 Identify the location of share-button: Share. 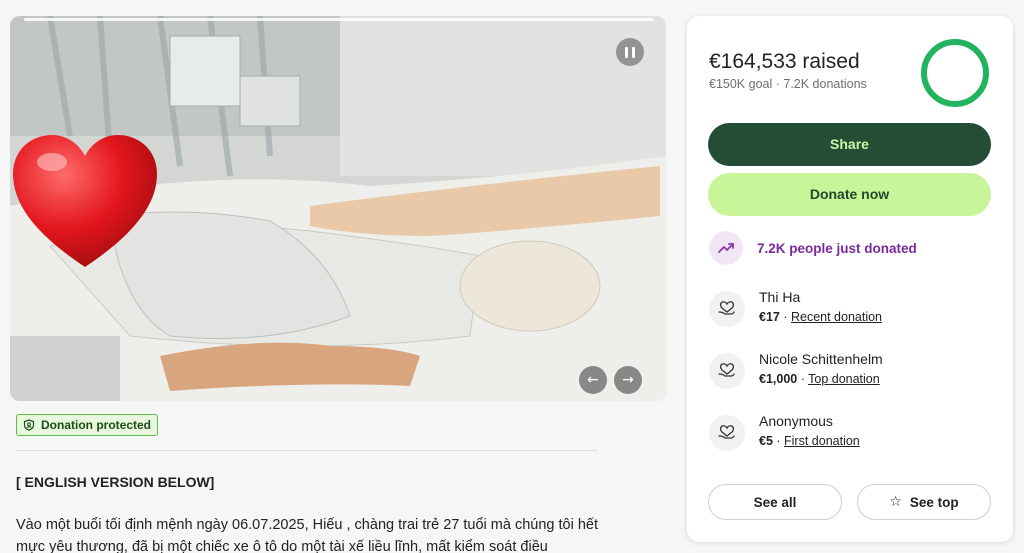
(849, 144).